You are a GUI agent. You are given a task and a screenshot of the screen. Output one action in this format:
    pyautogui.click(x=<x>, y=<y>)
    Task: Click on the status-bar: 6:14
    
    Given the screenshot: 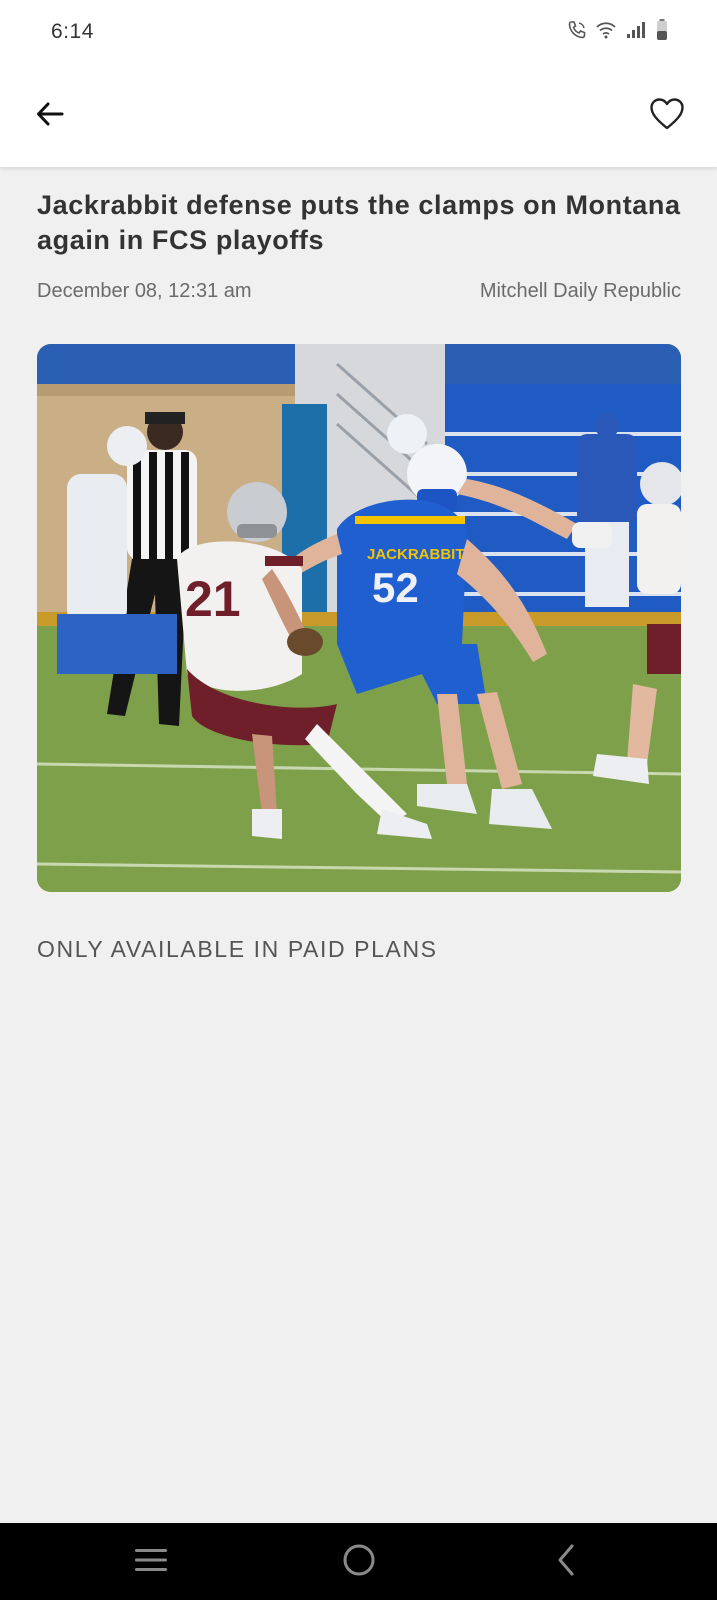 What is the action you would take?
    pyautogui.click(x=358, y=33)
    